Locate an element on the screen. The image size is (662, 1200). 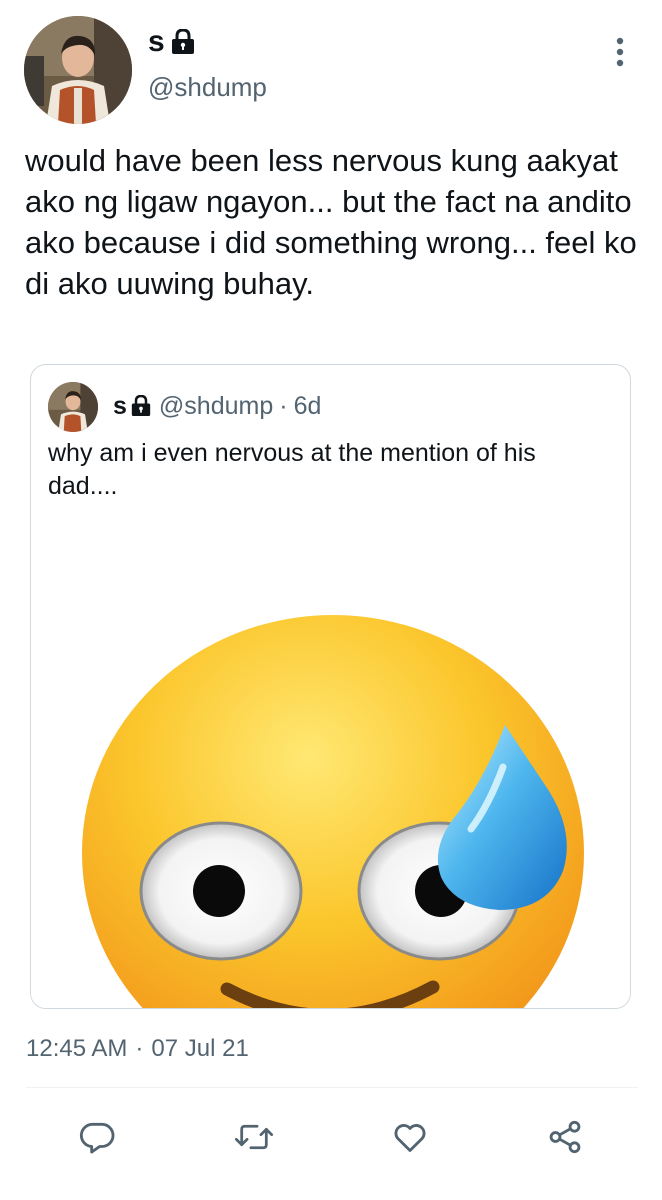
share-icon is located at coordinates (565, 1137).